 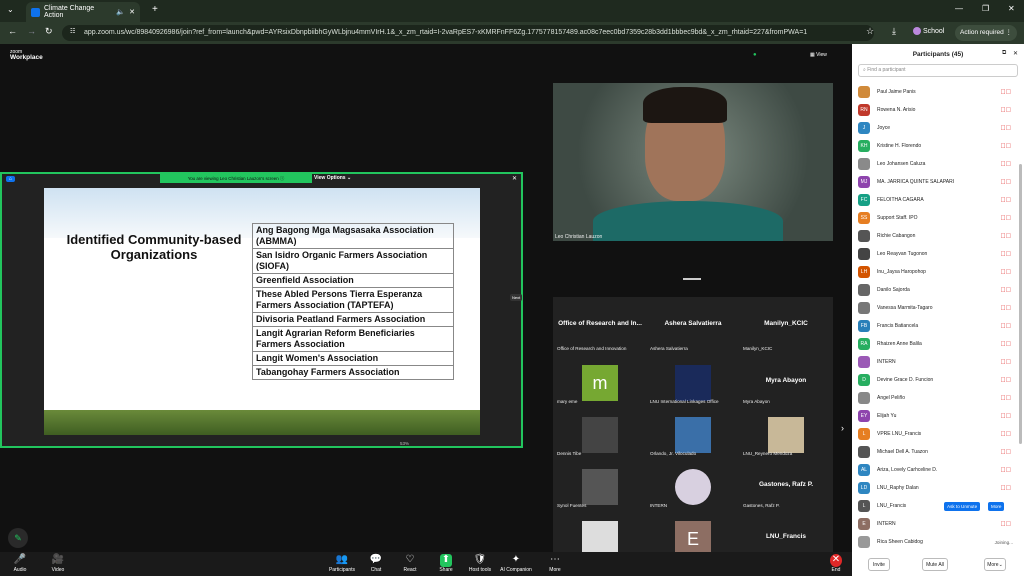 What do you see at coordinates (446, 563) in the screenshot?
I see `toolbar-share-button: ⬆ Share` at bounding box center [446, 563].